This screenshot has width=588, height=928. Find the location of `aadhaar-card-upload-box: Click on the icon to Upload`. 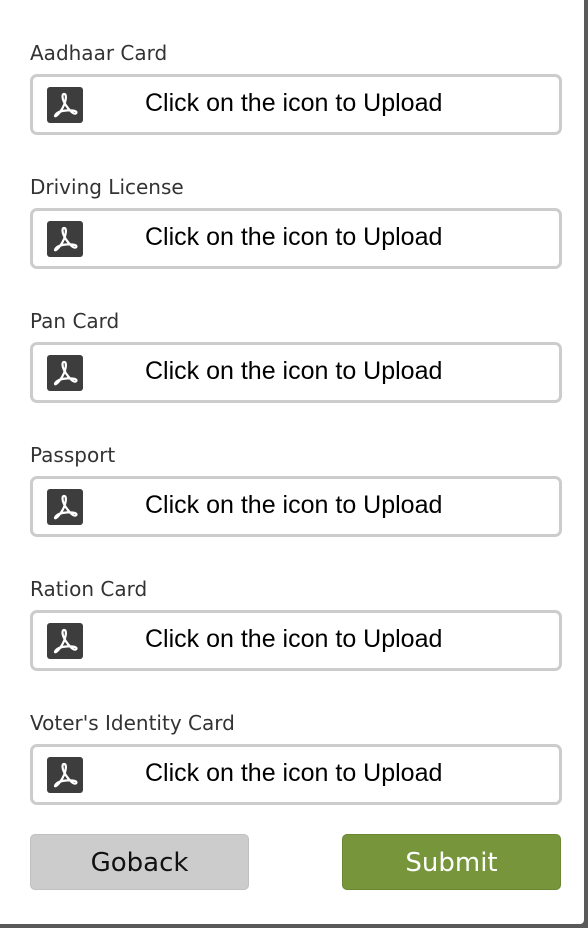

aadhaar-card-upload-box: Click on the icon to Upload is located at coordinates (296, 104).